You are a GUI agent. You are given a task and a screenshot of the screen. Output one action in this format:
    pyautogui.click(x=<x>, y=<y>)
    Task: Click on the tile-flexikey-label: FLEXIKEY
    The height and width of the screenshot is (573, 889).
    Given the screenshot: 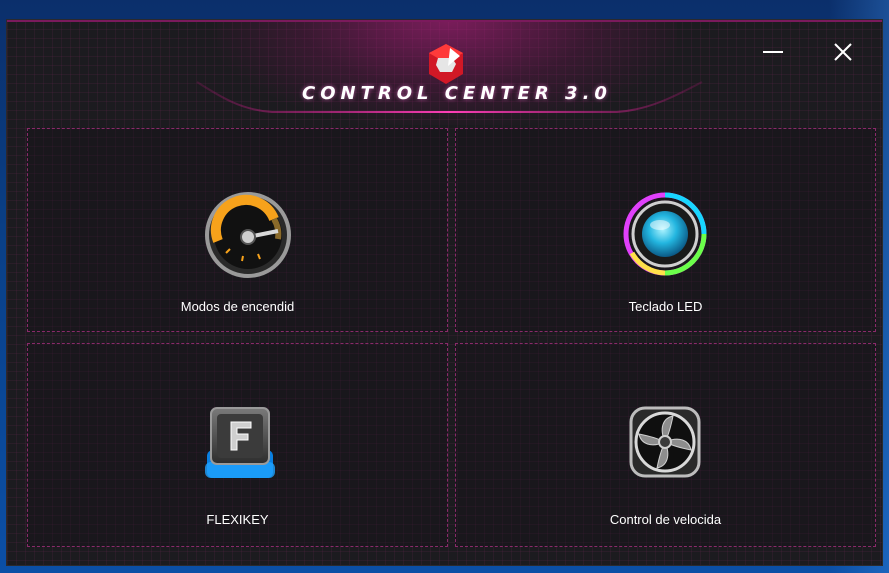 What is the action you would take?
    pyautogui.click(x=237, y=519)
    